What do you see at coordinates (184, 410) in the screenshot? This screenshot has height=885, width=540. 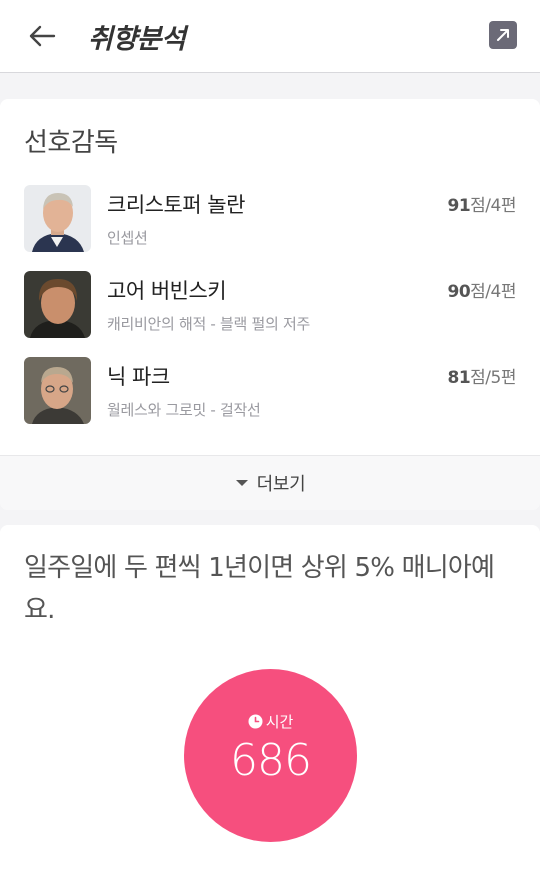 I see `director-works: 월레스와 그로밋 - 걸작선` at bounding box center [184, 410].